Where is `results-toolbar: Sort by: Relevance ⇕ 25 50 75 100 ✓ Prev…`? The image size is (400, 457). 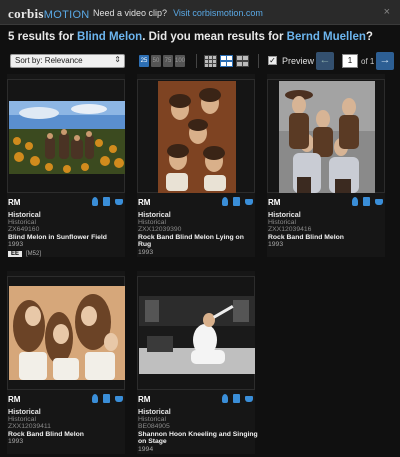 results-toolbar: Sort by: Relevance ⇕ 25 50 75 100 ✓ Prev… is located at coordinates (200, 62).